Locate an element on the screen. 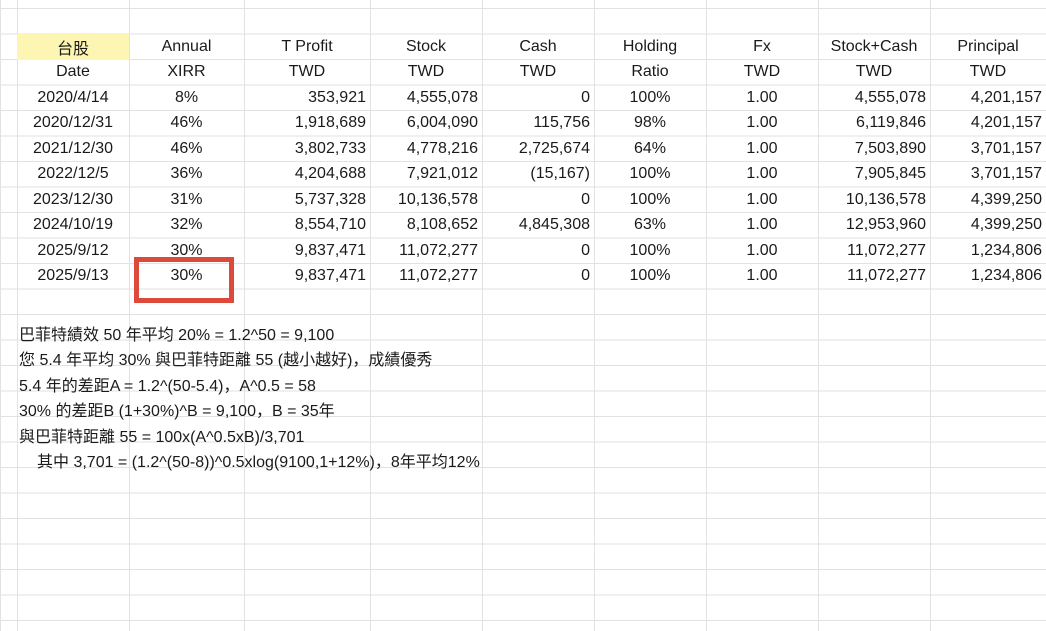  cell-stock-cash: 4,555,078 is located at coordinates (874, 98).